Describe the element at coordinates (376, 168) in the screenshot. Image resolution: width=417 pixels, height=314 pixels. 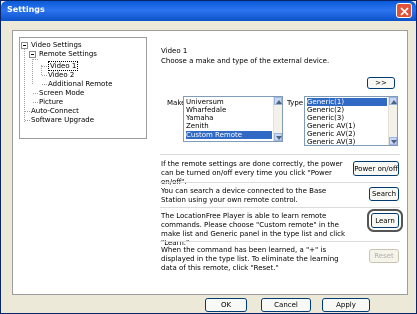
I see `power-on-off-button: Power on/off` at that location.